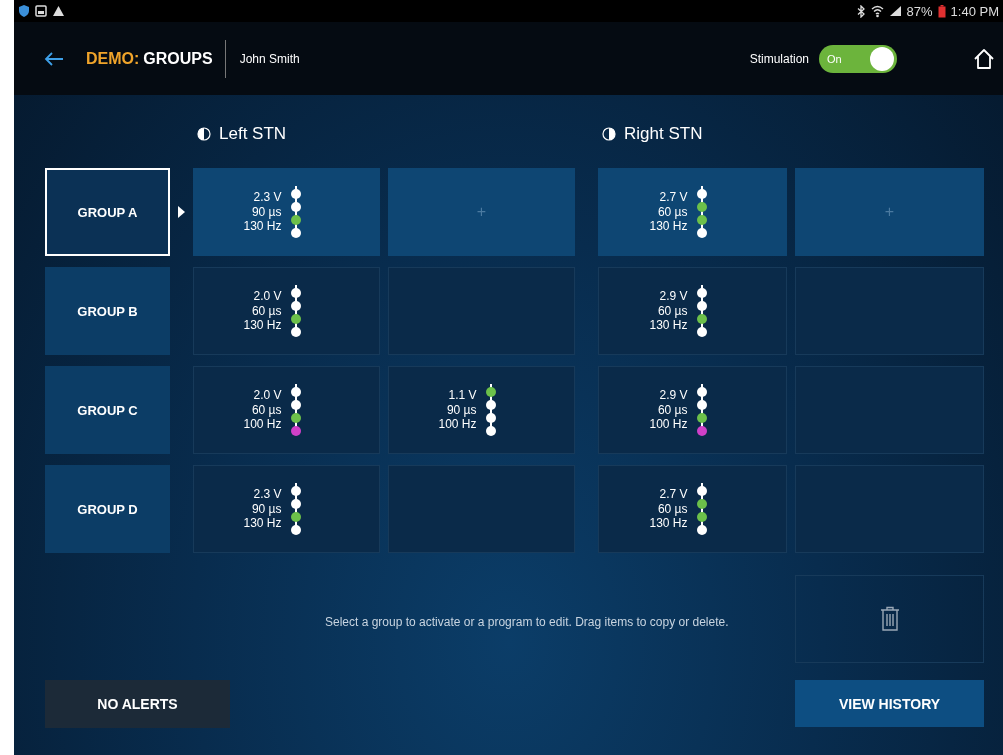 The height and width of the screenshot is (755, 1003). What do you see at coordinates (107, 410) in the screenshot?
I see `group-button: GROUP C` at bounding box center [107, 410].